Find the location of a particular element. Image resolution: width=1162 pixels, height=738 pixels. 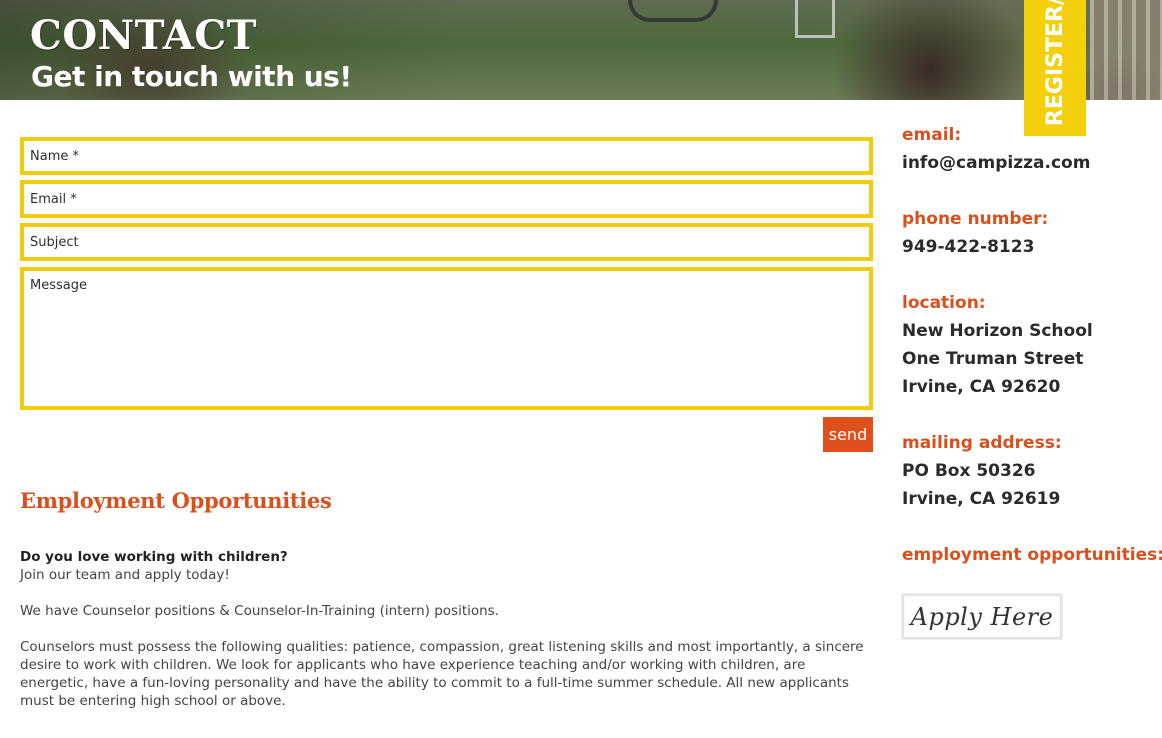

mailing-line: Irvine, CA 92619 is located at coordinates (981, 499).